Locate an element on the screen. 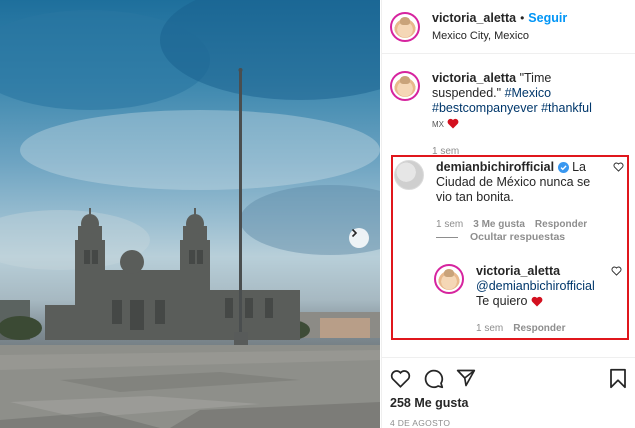 The height and width of the screenshot is (428, 635). mention-link: @demianbichirofficial is located at coordinates (535, 286).